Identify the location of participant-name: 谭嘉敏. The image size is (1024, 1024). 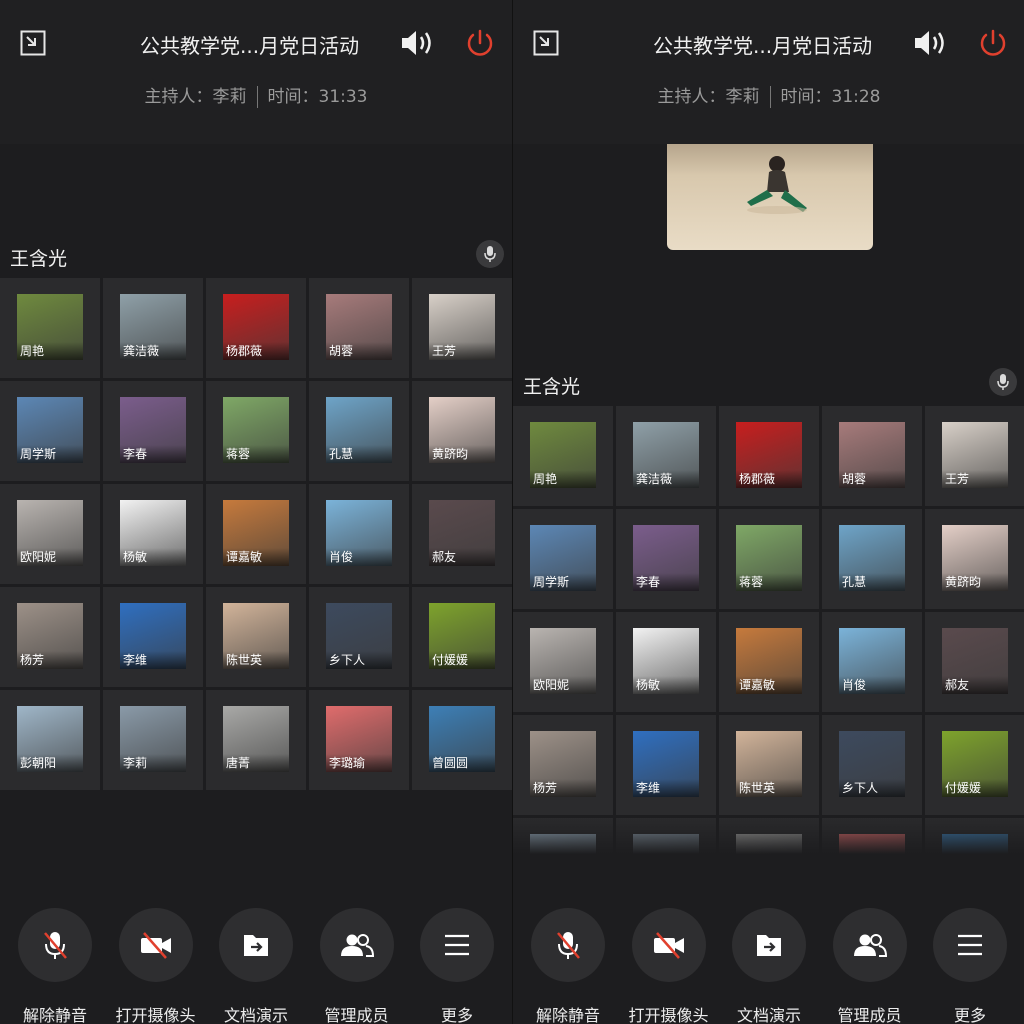
(256, 557).